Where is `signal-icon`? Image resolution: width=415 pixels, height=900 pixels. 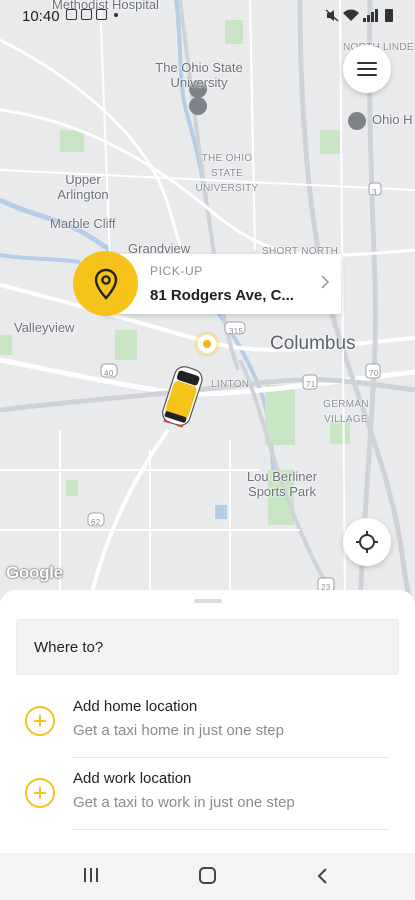
signal-icon is located at coordinates (370, 15).